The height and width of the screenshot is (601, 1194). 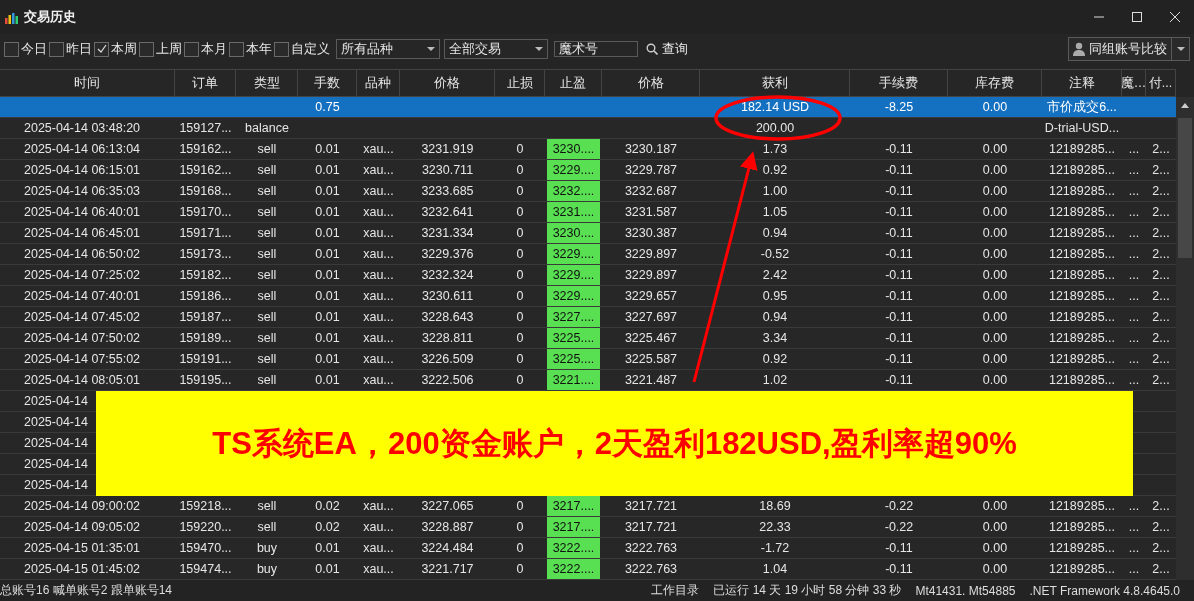 What do you see at coordinates (101, 49) in the screenshot?
I see `check-icon` at bounding box center [101, 49].